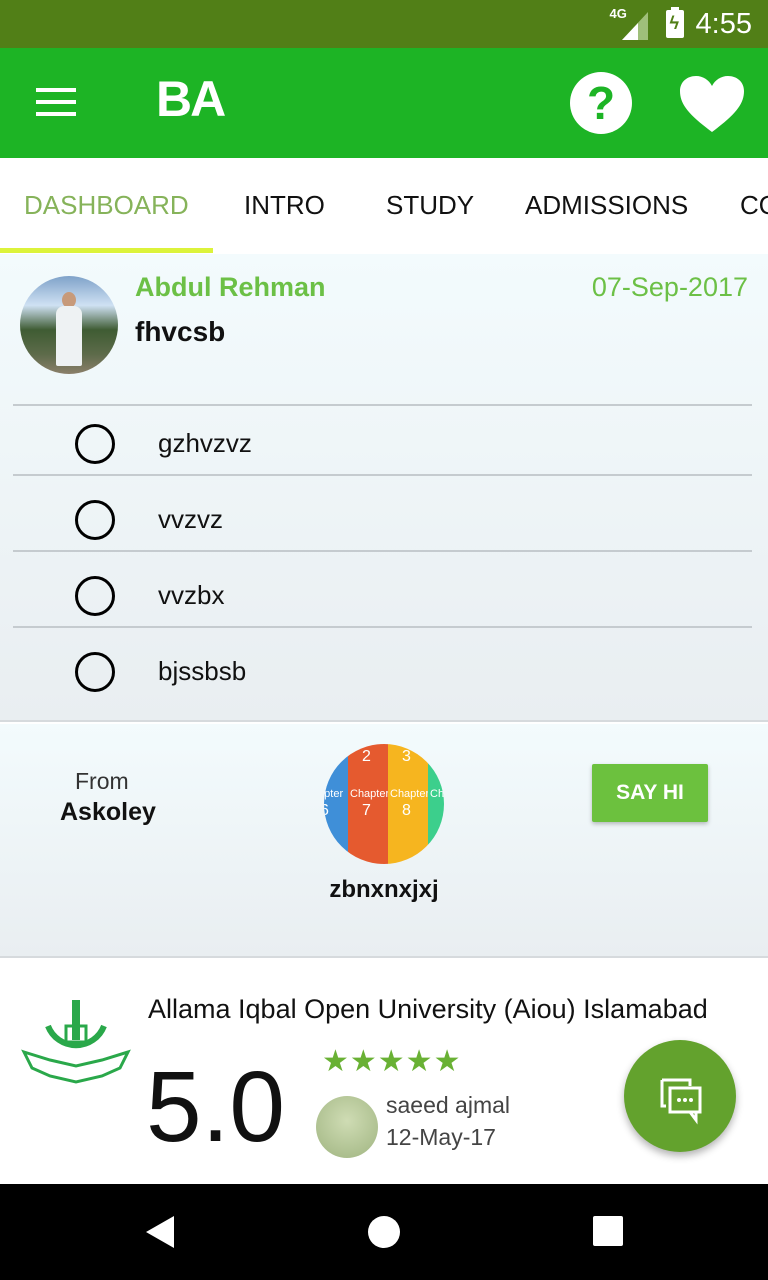 The image size is (768, 1280). I want to click on question-circle-icon: ?, so click(601, 103).